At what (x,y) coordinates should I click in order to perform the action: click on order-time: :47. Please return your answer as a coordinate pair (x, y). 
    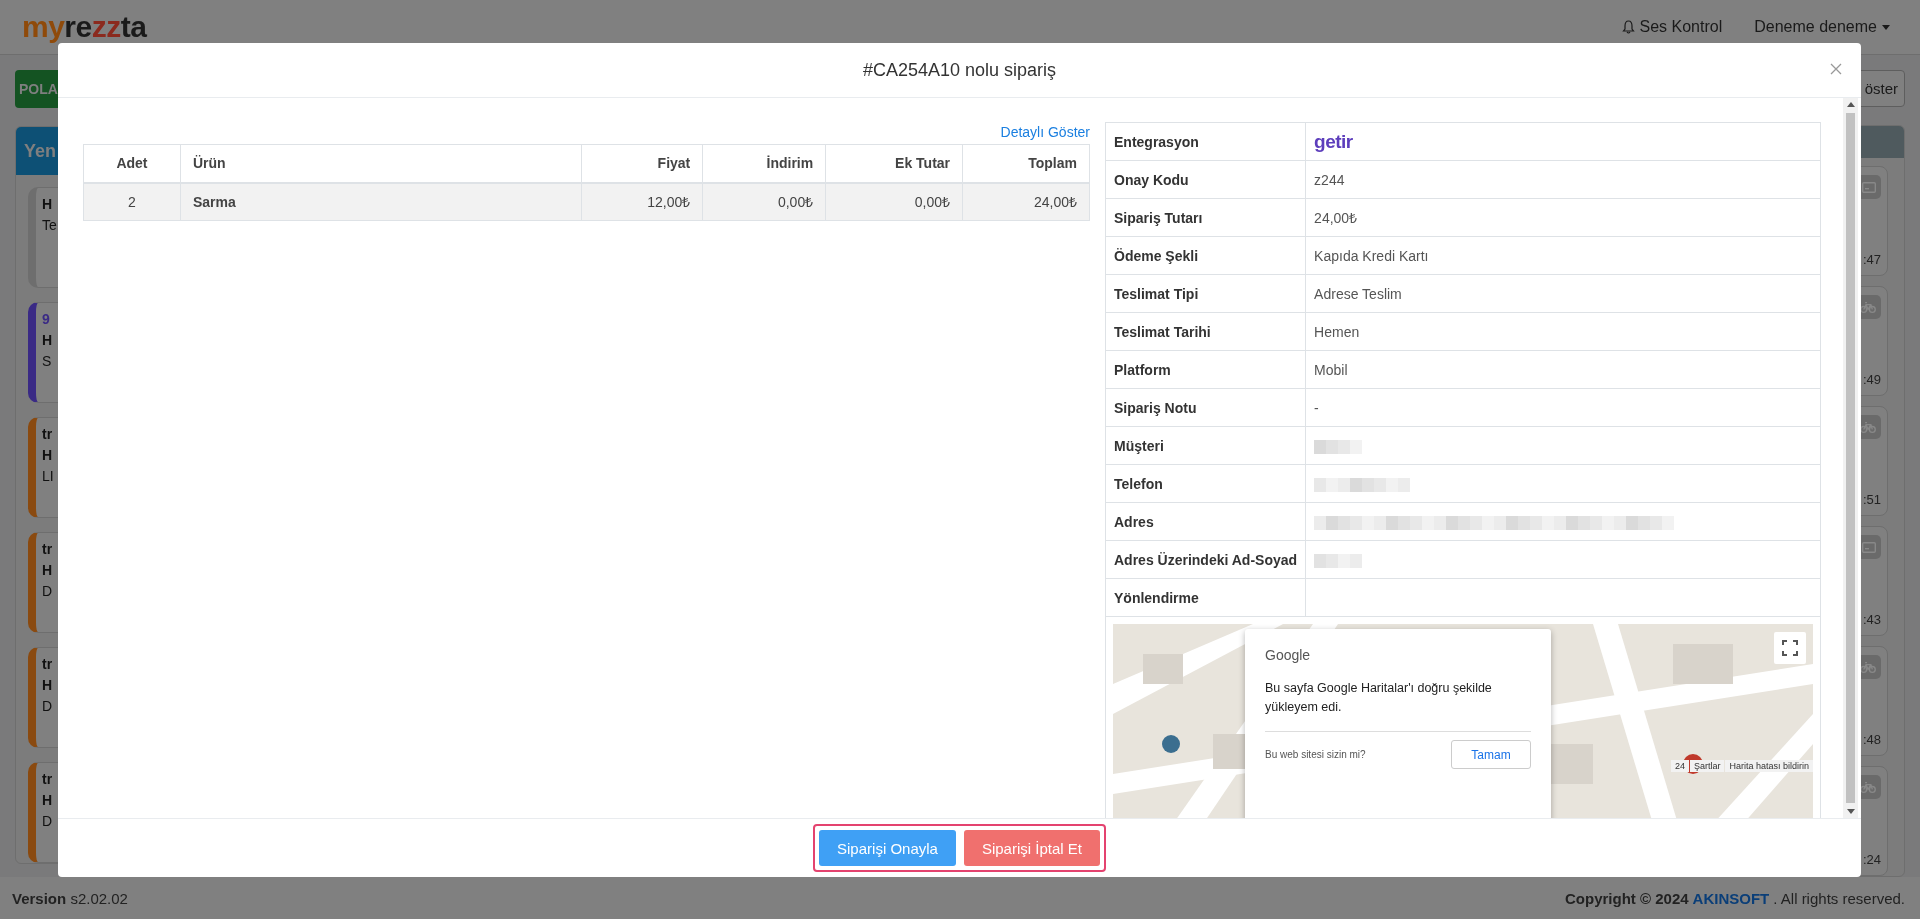
    Looking at the image, I should click on (1871, 259).